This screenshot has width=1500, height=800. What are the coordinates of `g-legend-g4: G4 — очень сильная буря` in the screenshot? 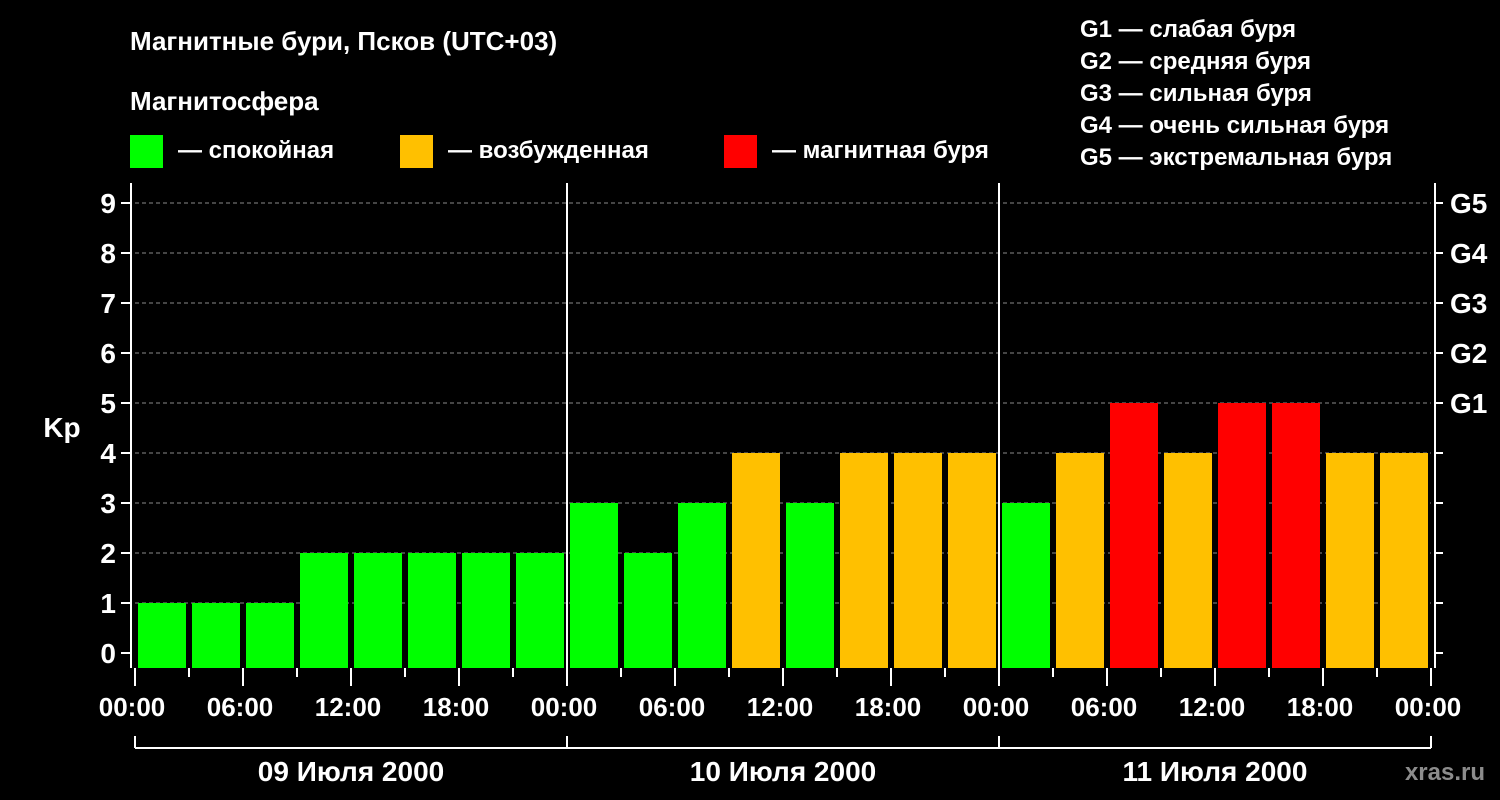 It's located at (1234, 125).